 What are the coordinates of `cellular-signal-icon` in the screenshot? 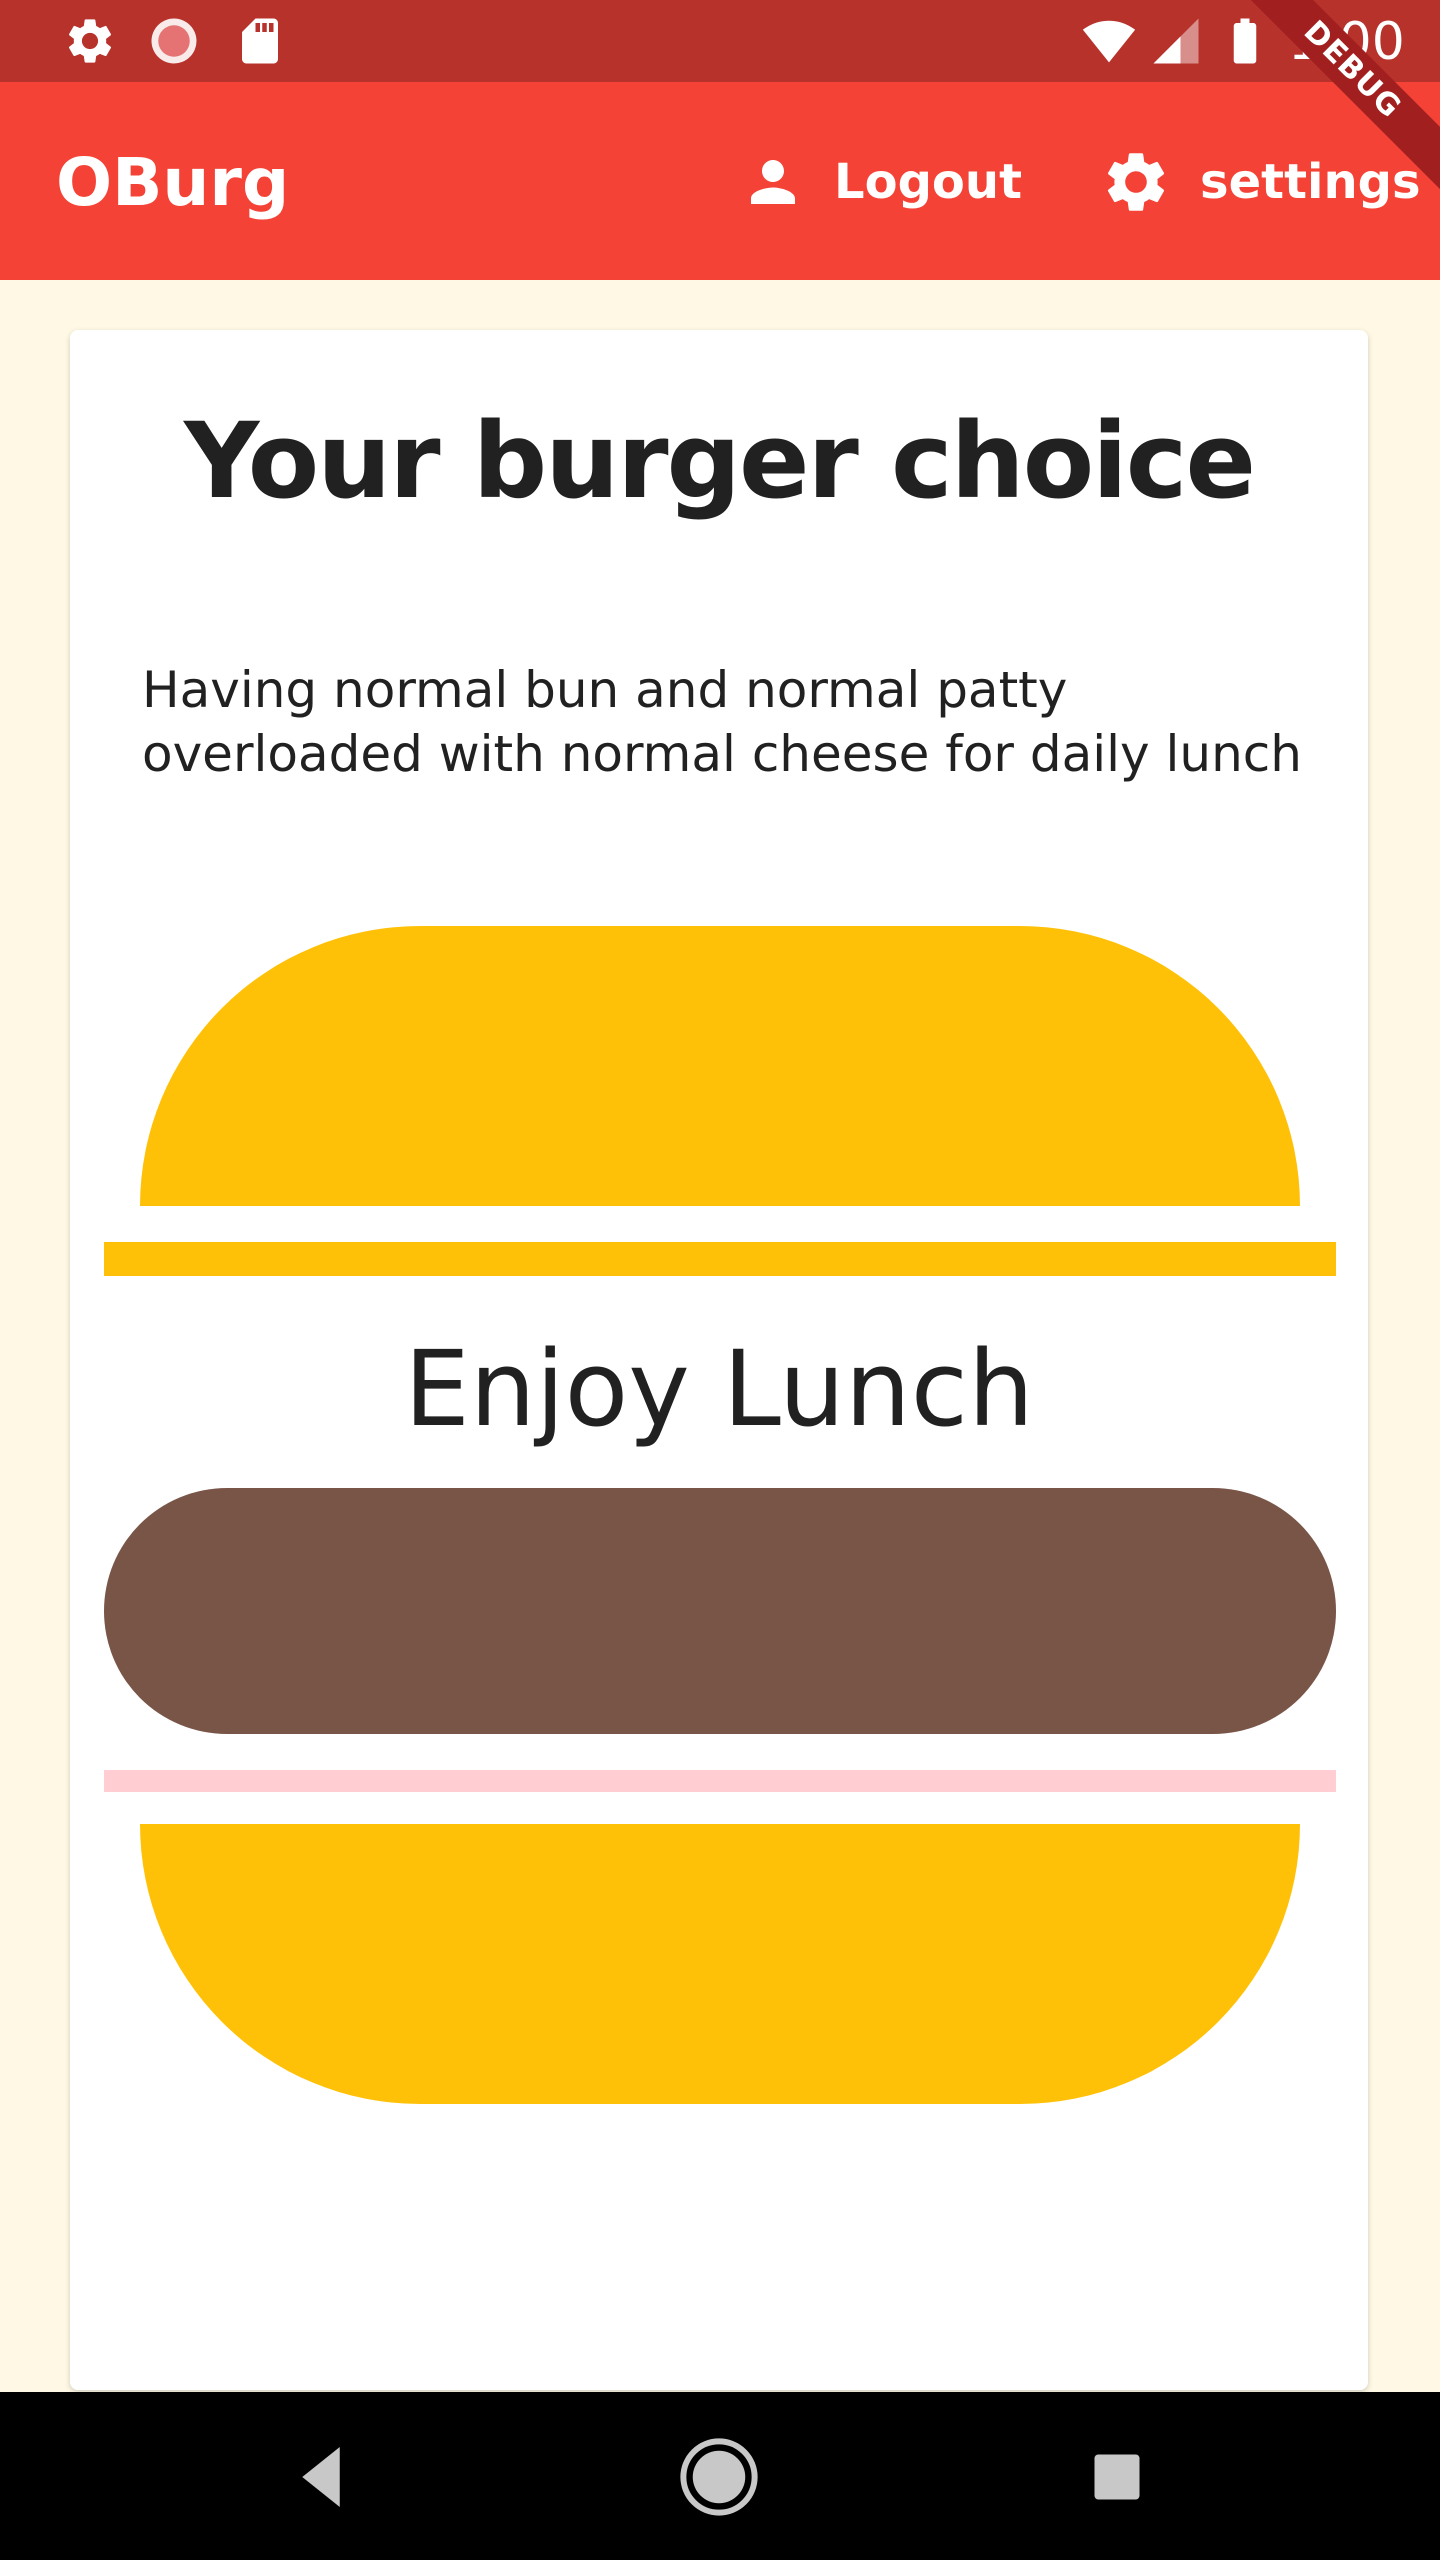 It's located at (1176, 41).